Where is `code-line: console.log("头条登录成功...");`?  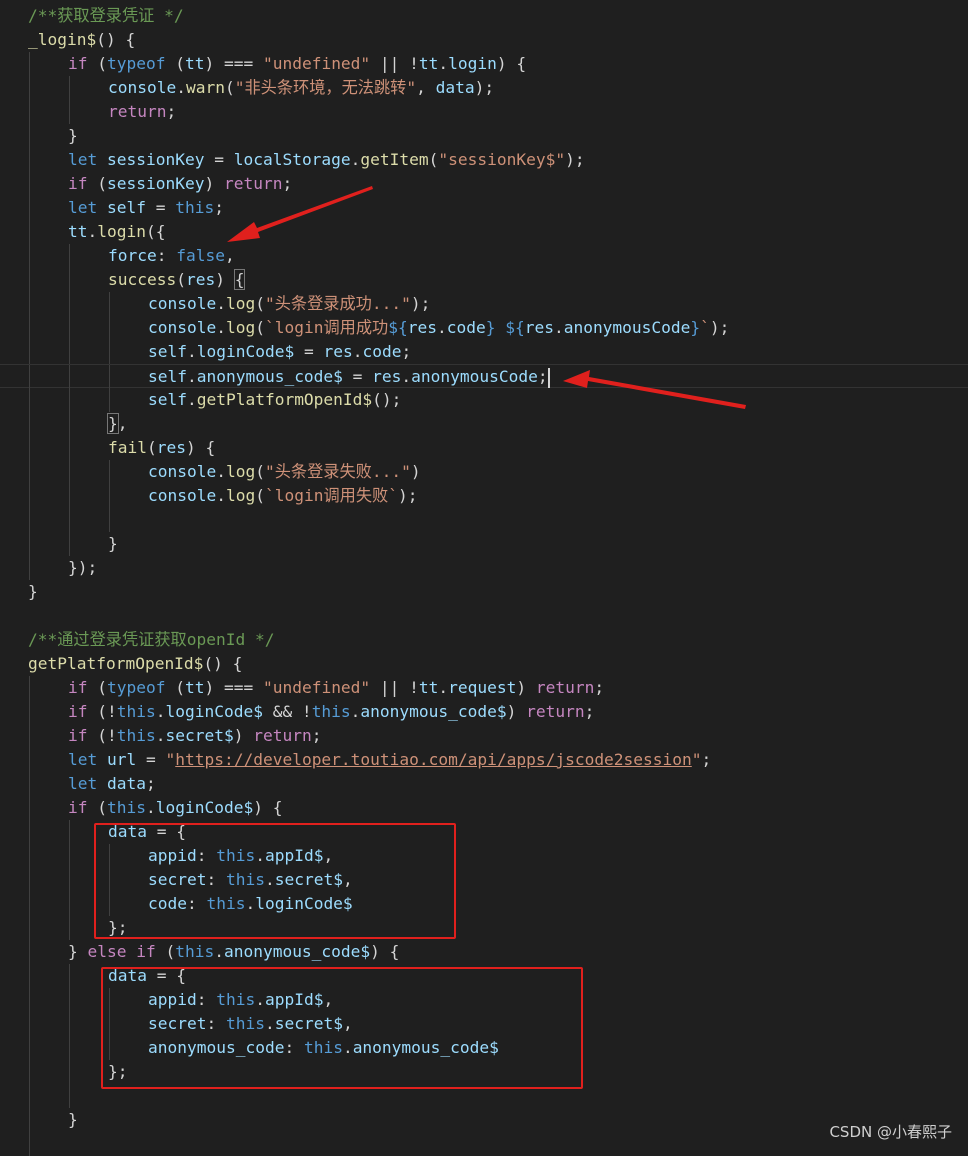 code-line: console.log("头条登录成功..."); is located at coordinates (484, 304).